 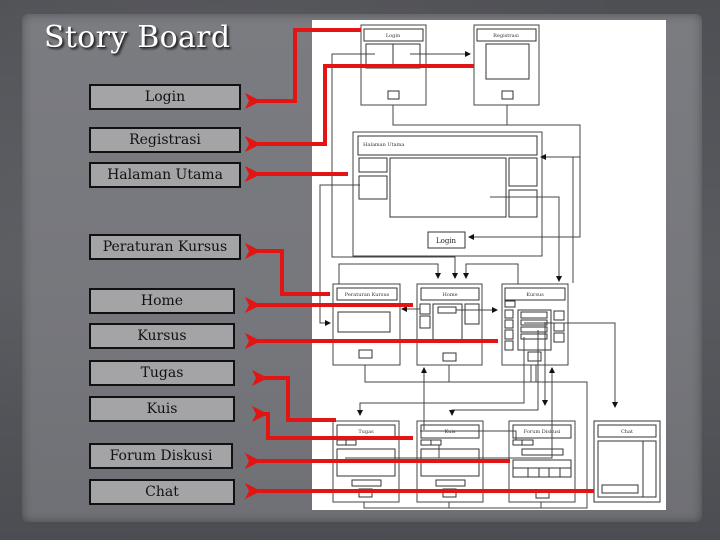 I want to click on wf-tugas-header: Tugas, so click(x=366, y=432).